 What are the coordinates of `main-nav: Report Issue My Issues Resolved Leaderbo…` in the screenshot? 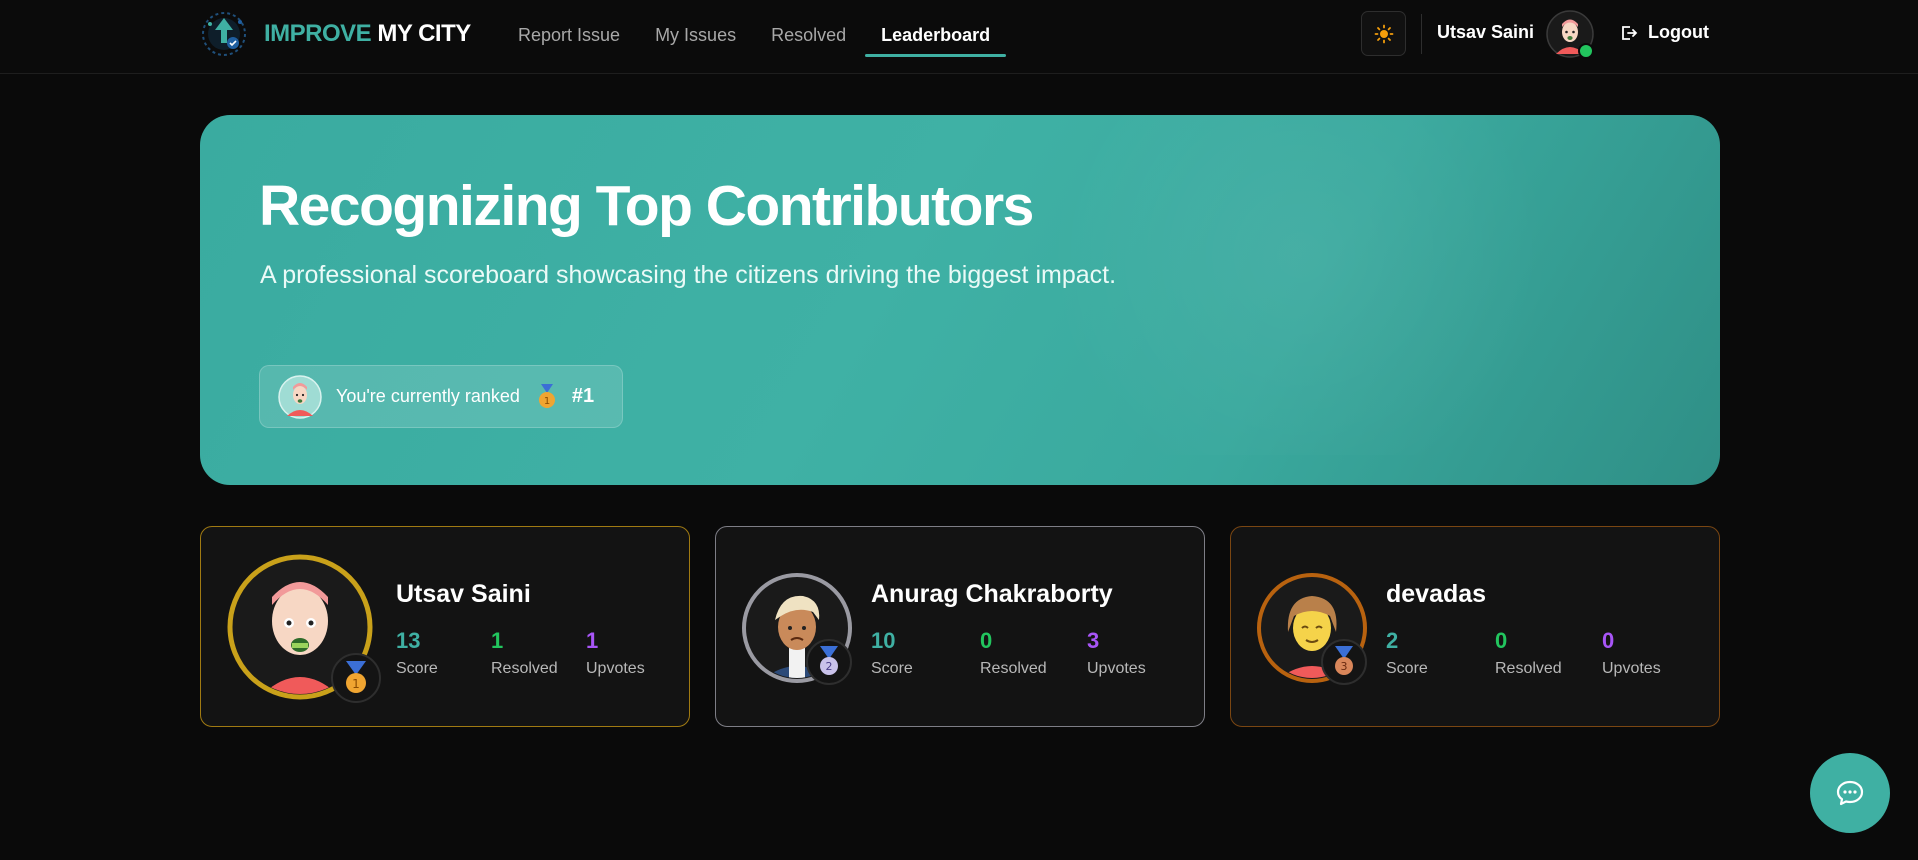 It's located at (771, 37).